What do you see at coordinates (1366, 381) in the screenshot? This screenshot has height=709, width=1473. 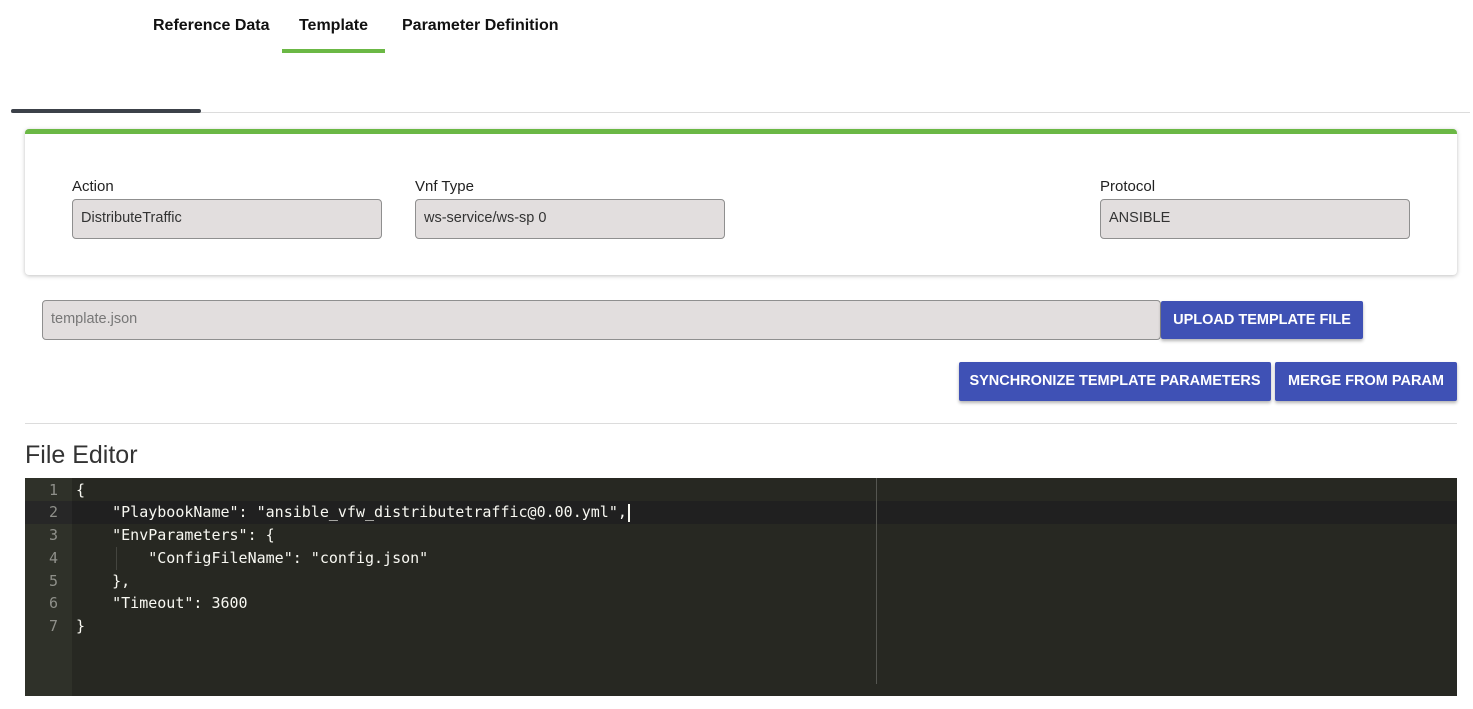 I see `merge-from-param-button: Merge from Param` at bounding box center [1366, 381].